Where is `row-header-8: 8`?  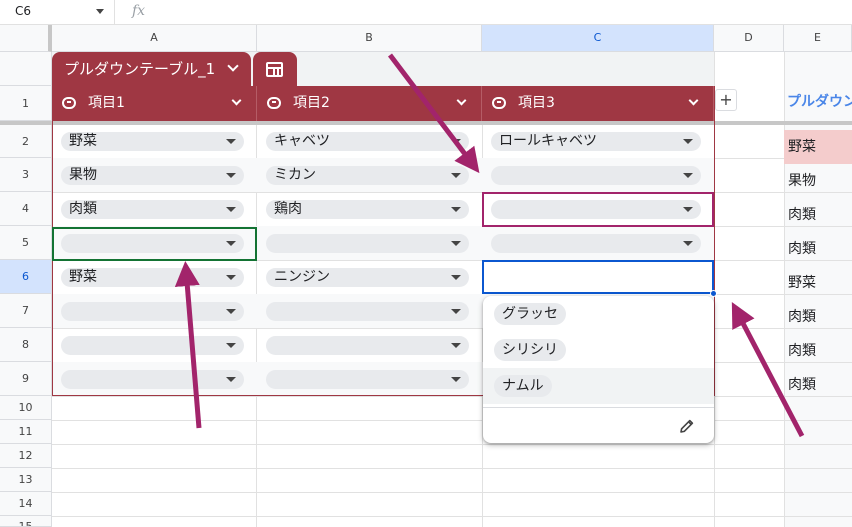
row-header-8: 8 is located at coordinates (26, 345).